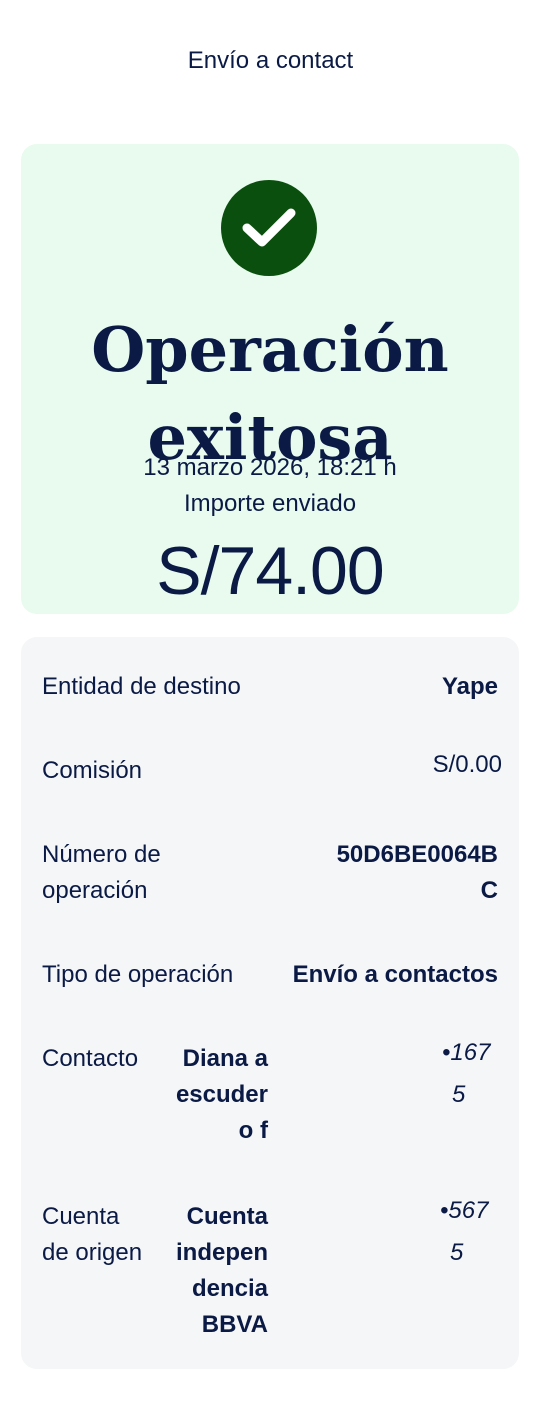 This screenshot has height=1418, width=541. What do you see at coordinates (225, 1058) in the screenshot?
I see `contacto-name-line1: Diana a` at bounding box center [225, 1058].